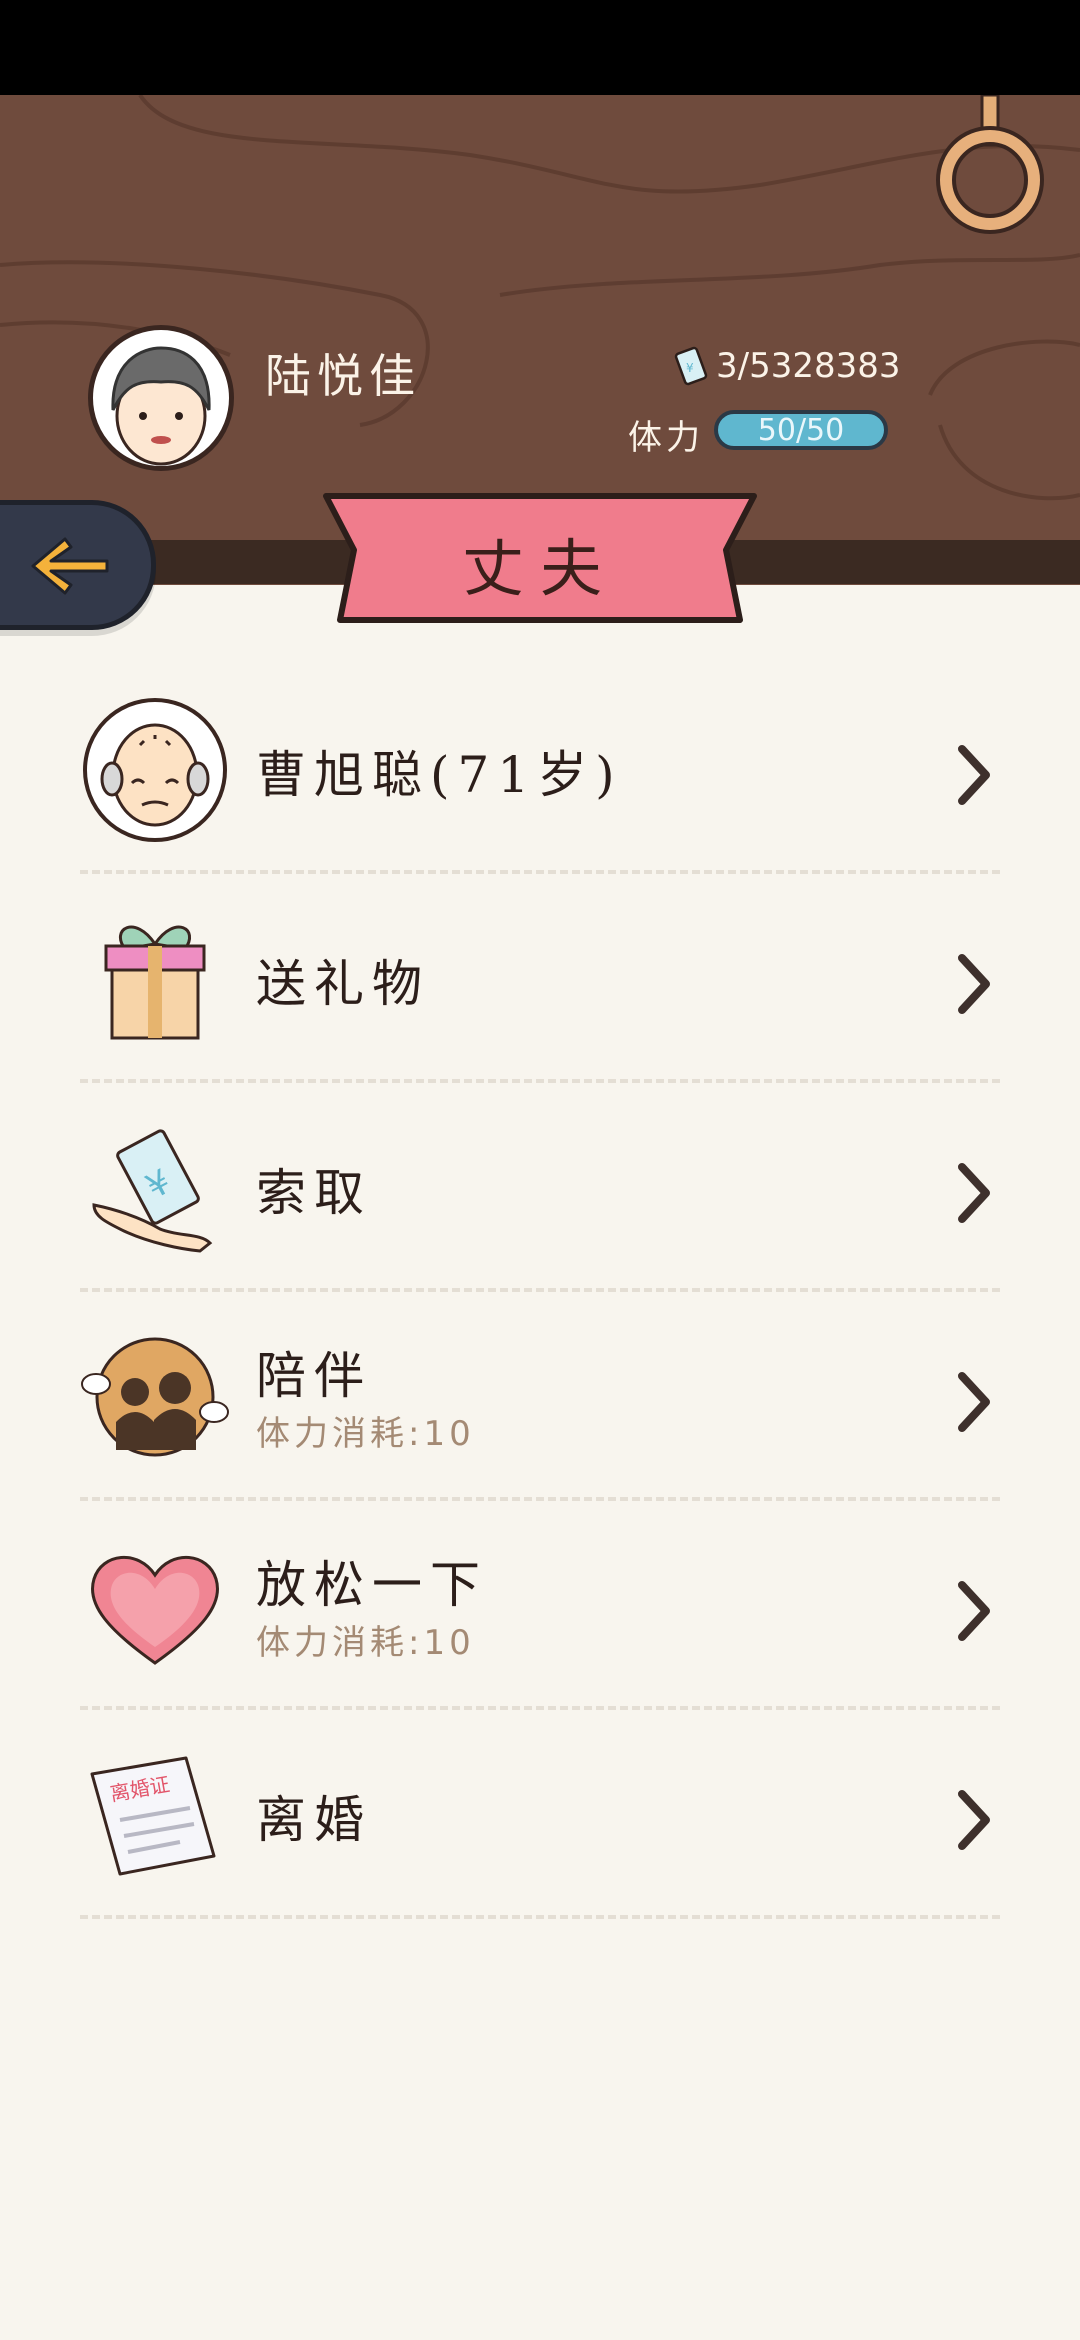  What do you see at coordinates (808, 366) in the screenshot?
I see `money-value: 3/5328383` at bounding box center [808, 366].